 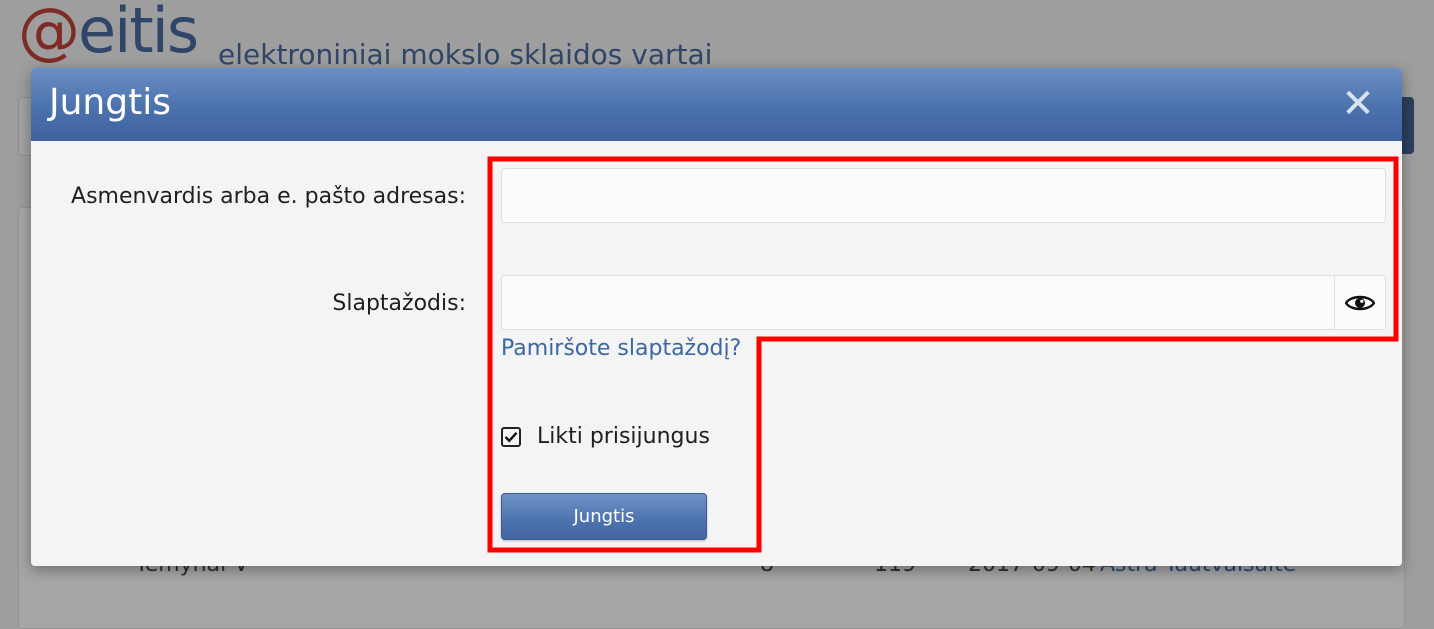 I want to click on show-password-button, so click(x=1359, y=302).